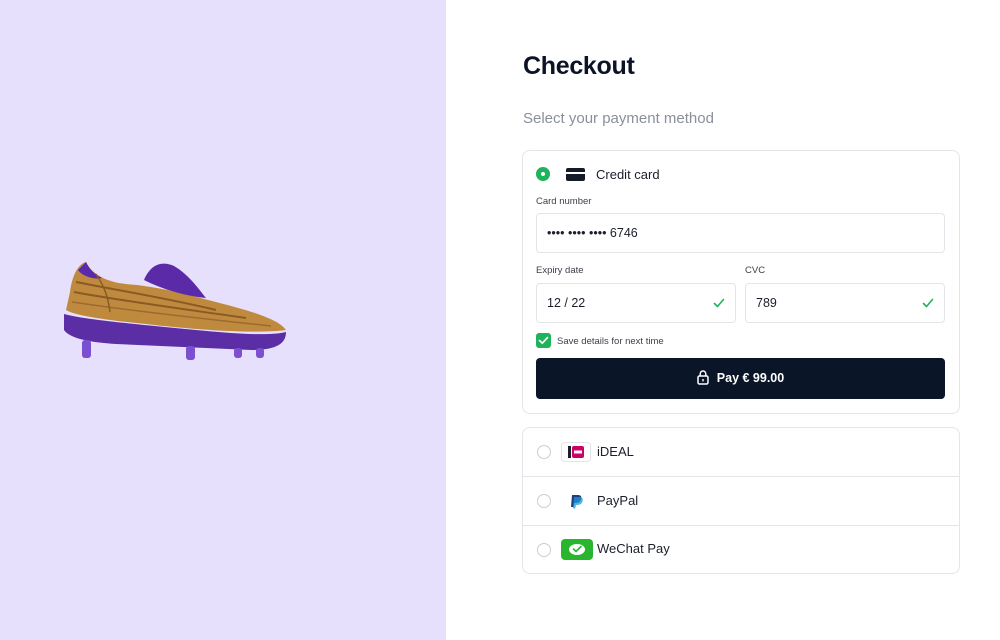 The height and width of the screenshot is (640, 1000). I want to click on football-boot-image, so click(175, 311).